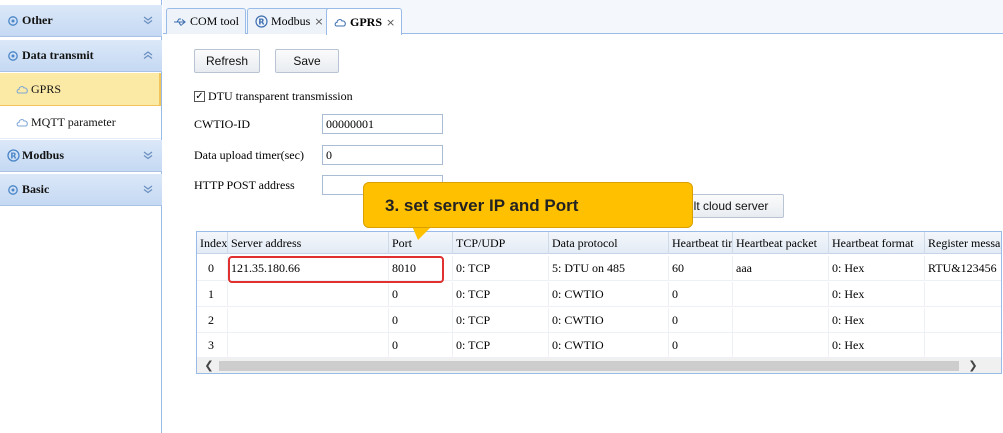 This screenshot has width=1003, height=433. What do you see at coordinates (308, 243) in the screenshot?
I see `column-header-server-address: Server address` at bounding box center [308, 243].